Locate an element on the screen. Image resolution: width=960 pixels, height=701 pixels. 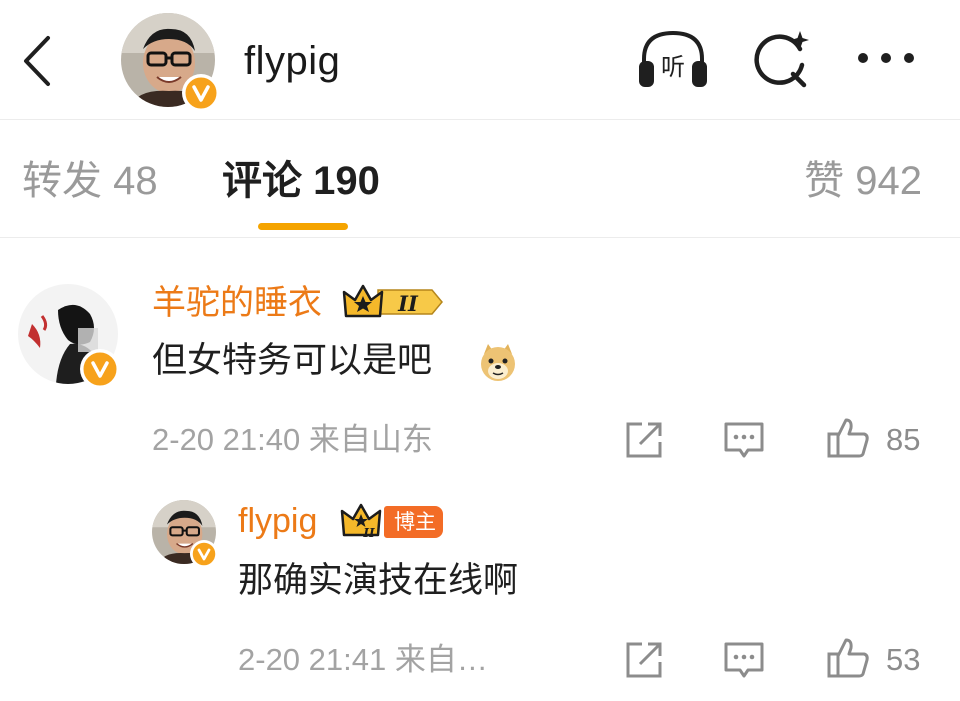
page-title: flypig is located at coordinates (292, 61).